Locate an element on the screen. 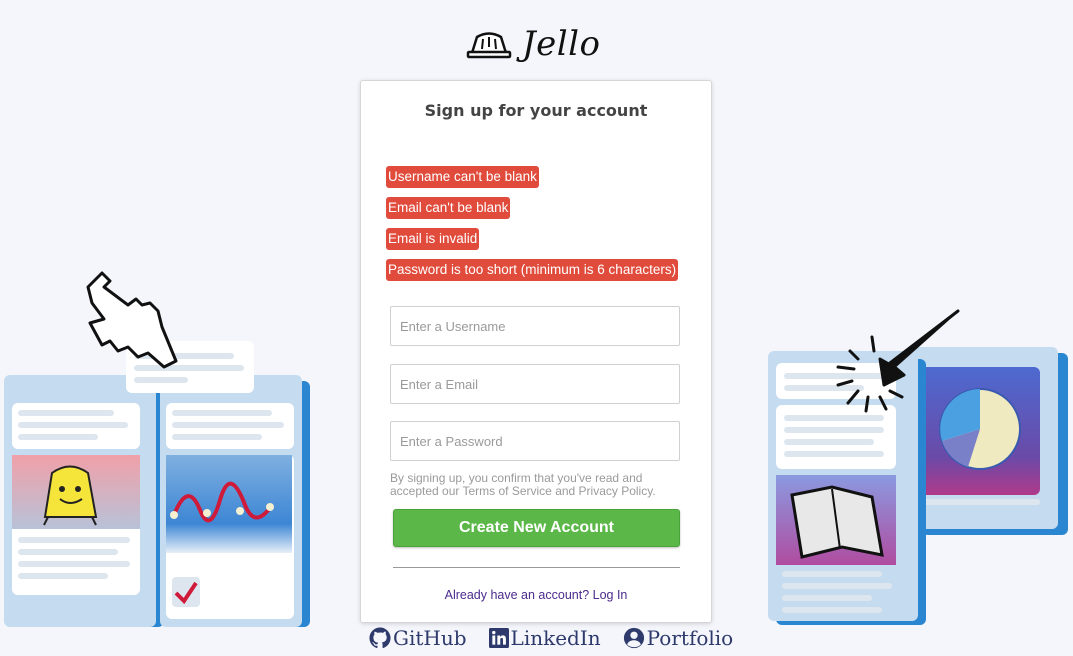 This screenshot has width=1073, height=656. github-link: GitHub is located at coordinates (418, 638).